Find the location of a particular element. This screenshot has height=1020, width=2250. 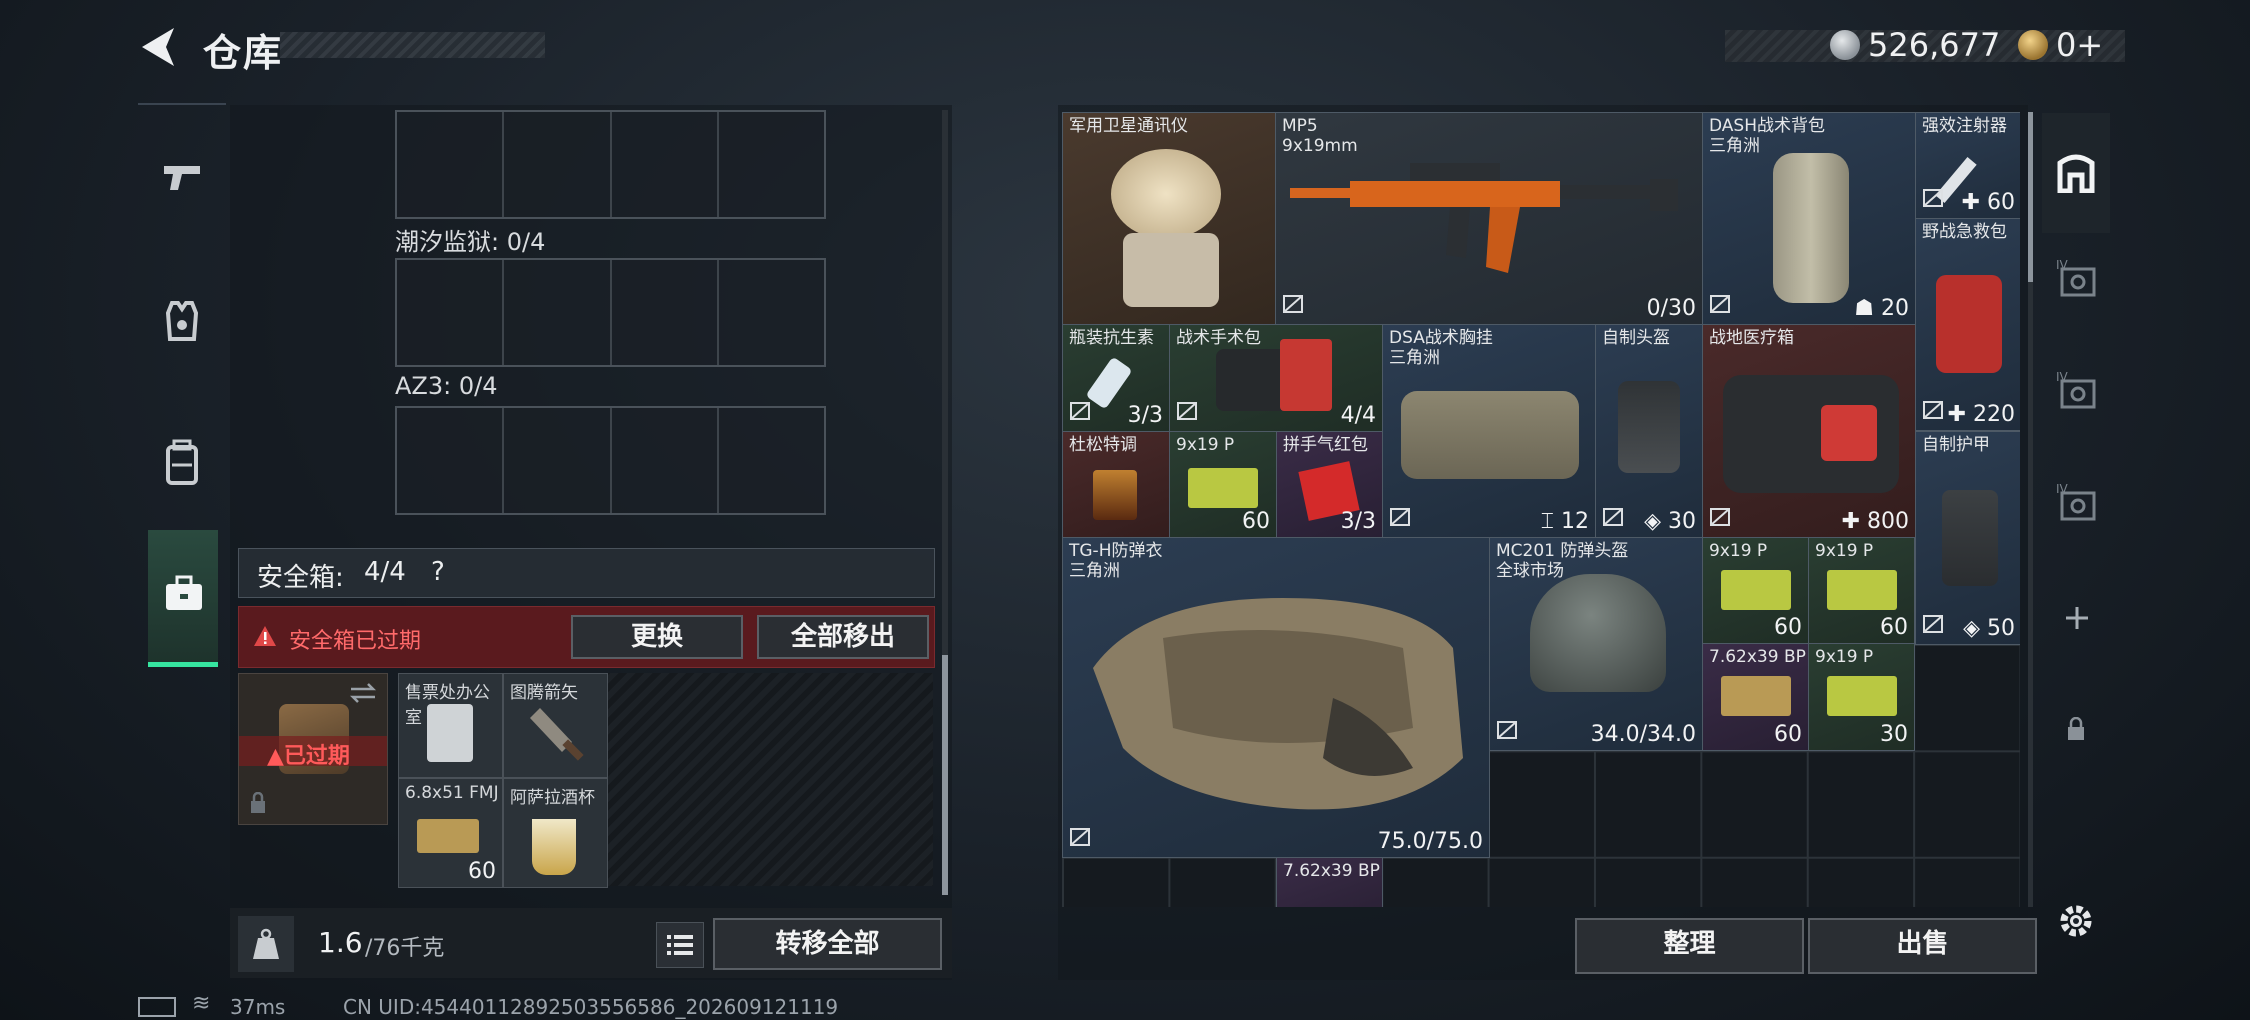

remove-all-button: 全部移出 is located at coordinates (843, 637).